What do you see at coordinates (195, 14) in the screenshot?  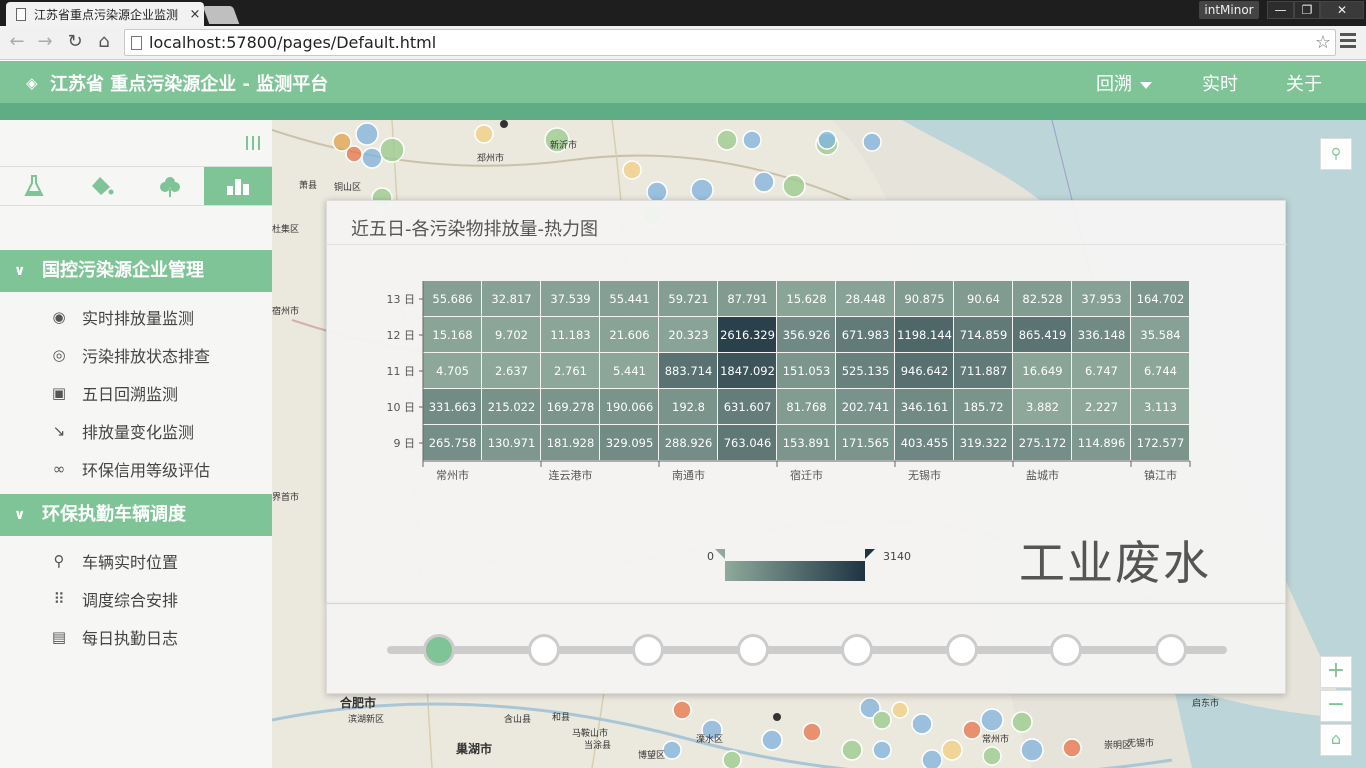 I see `close-tab-icon: ×` at bounding box center [195, 14].